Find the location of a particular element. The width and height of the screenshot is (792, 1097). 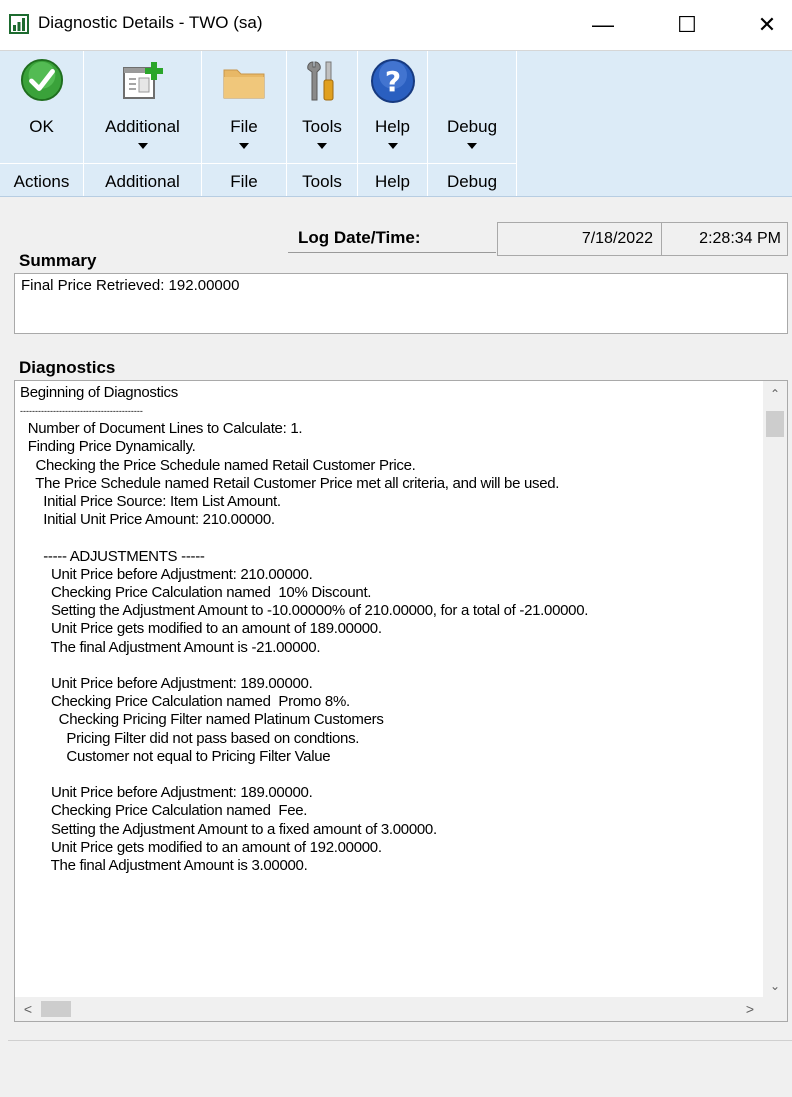

scroll-down-icon: ⌄ is located at coordinates (775, 986).